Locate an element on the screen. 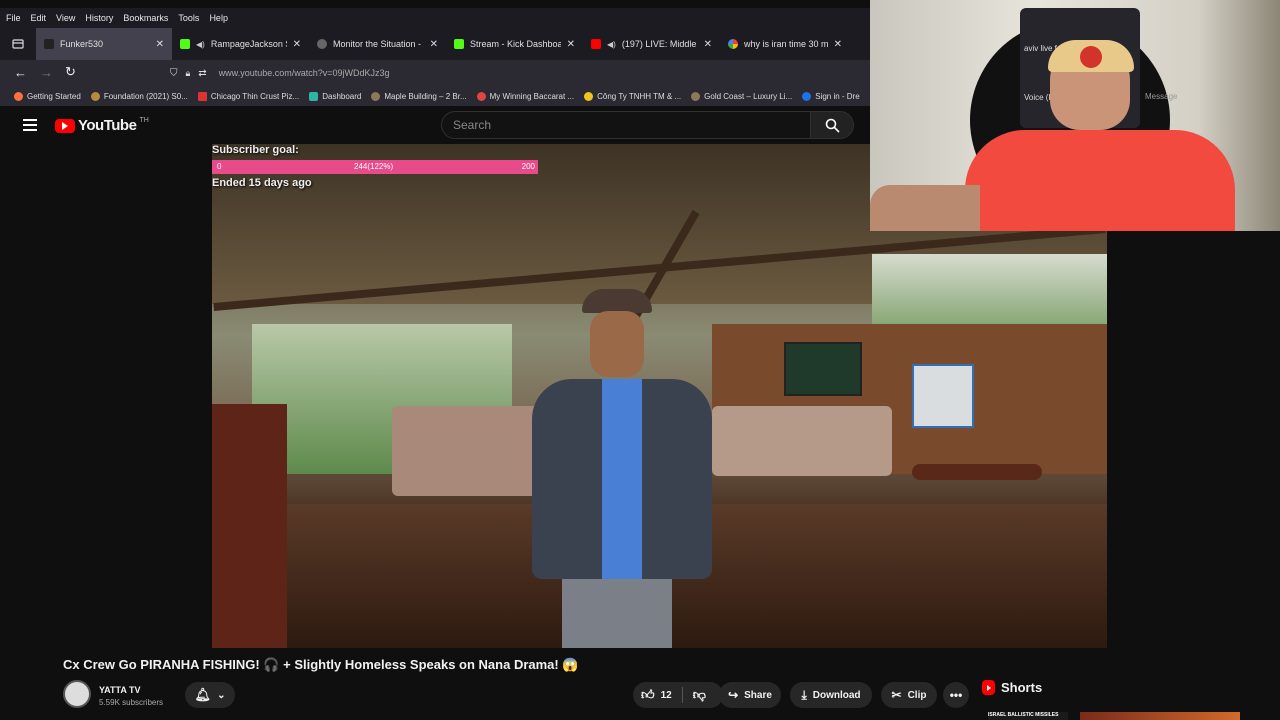 The image size is (1280, 720). divider is located at coordinates (682, 695).